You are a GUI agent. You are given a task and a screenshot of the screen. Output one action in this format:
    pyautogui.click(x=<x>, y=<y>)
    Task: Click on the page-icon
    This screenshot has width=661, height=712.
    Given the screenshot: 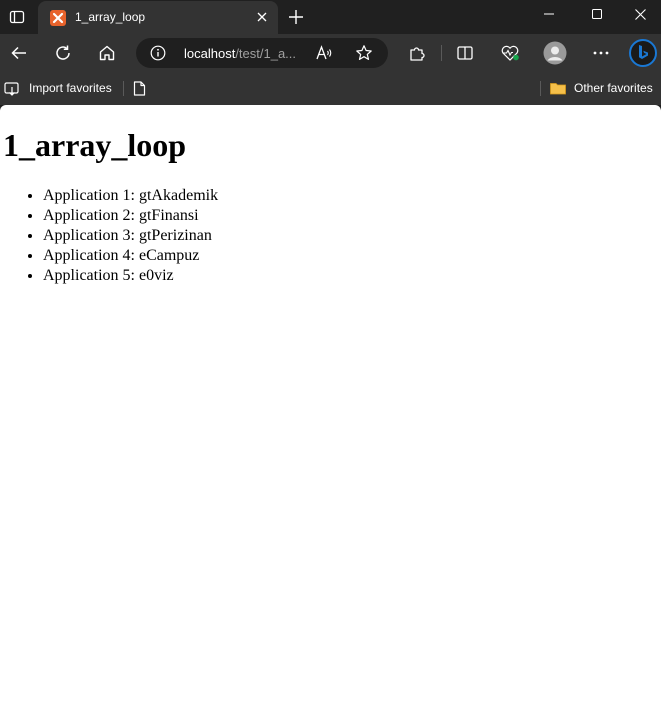 What is the action you would take?
    pyautogui.click(x=139, y=88)
    